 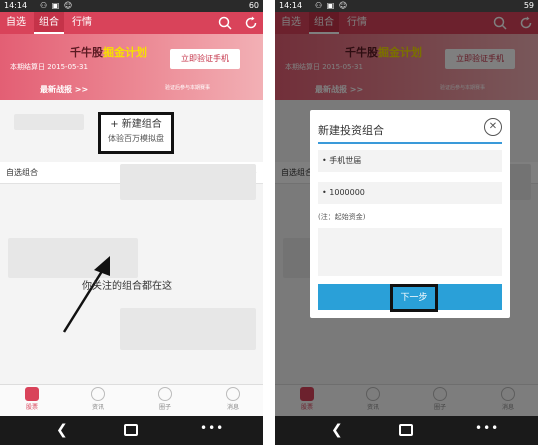 I want to click on battery-level: 60, so click(x=253, y=5).